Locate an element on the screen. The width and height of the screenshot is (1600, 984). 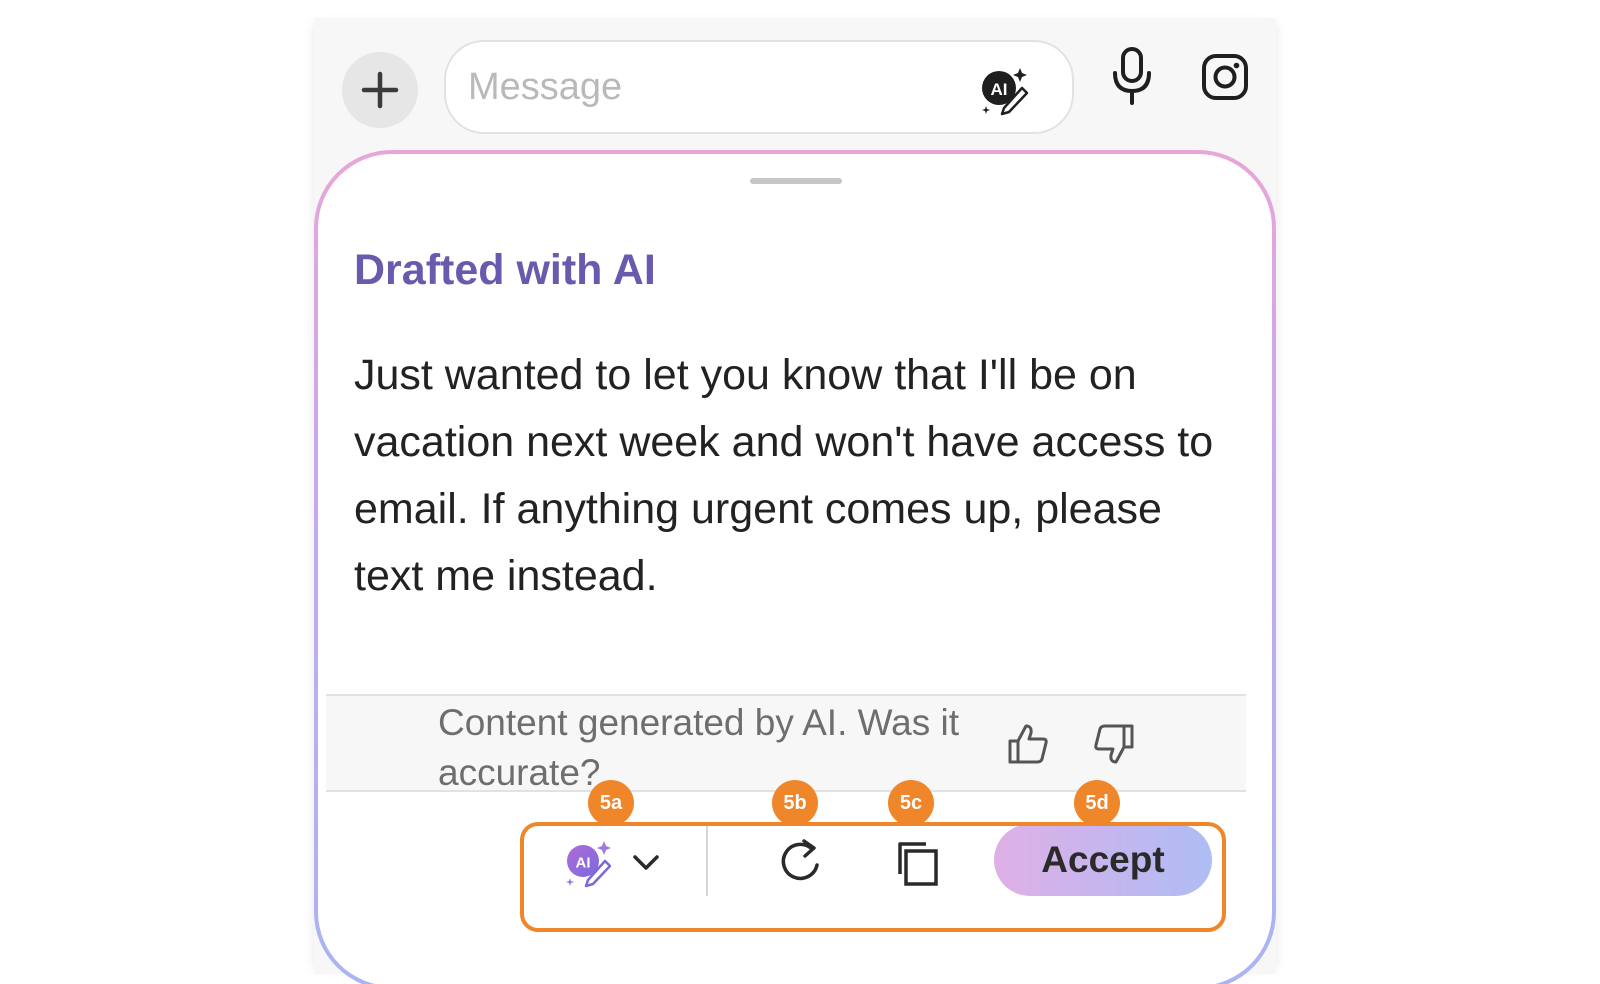
microphone-icon is located at coordinates (1132, 76).